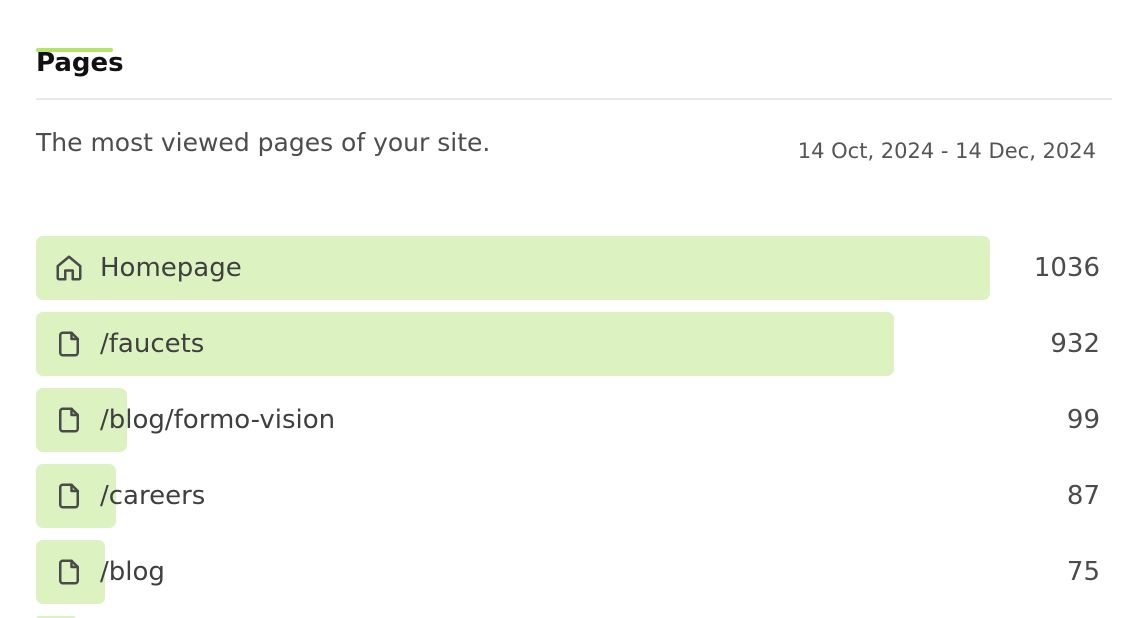 This screenshot has height=618, width=1126. I want to click on page-path: /faucets, so click(152, 344).